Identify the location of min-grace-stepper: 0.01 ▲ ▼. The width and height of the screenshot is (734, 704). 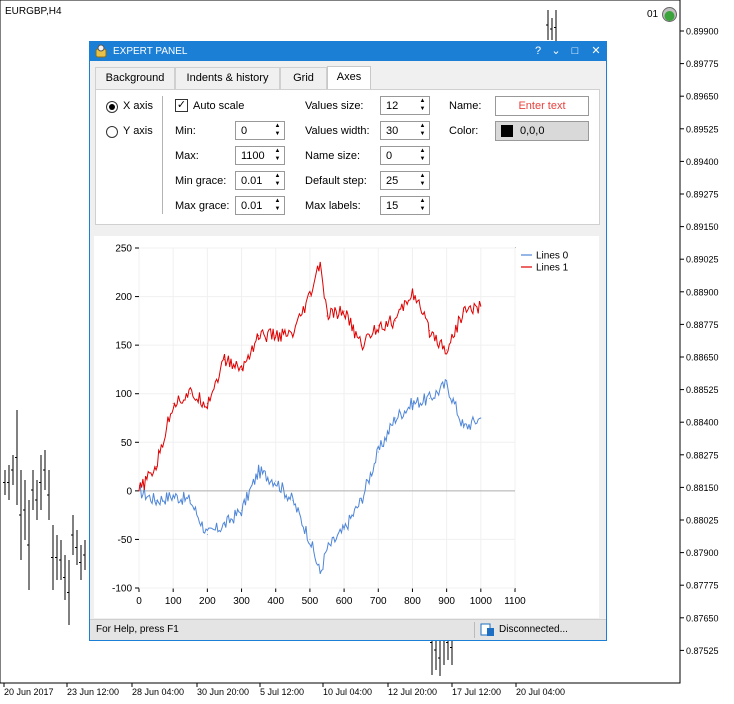
(260, 180).